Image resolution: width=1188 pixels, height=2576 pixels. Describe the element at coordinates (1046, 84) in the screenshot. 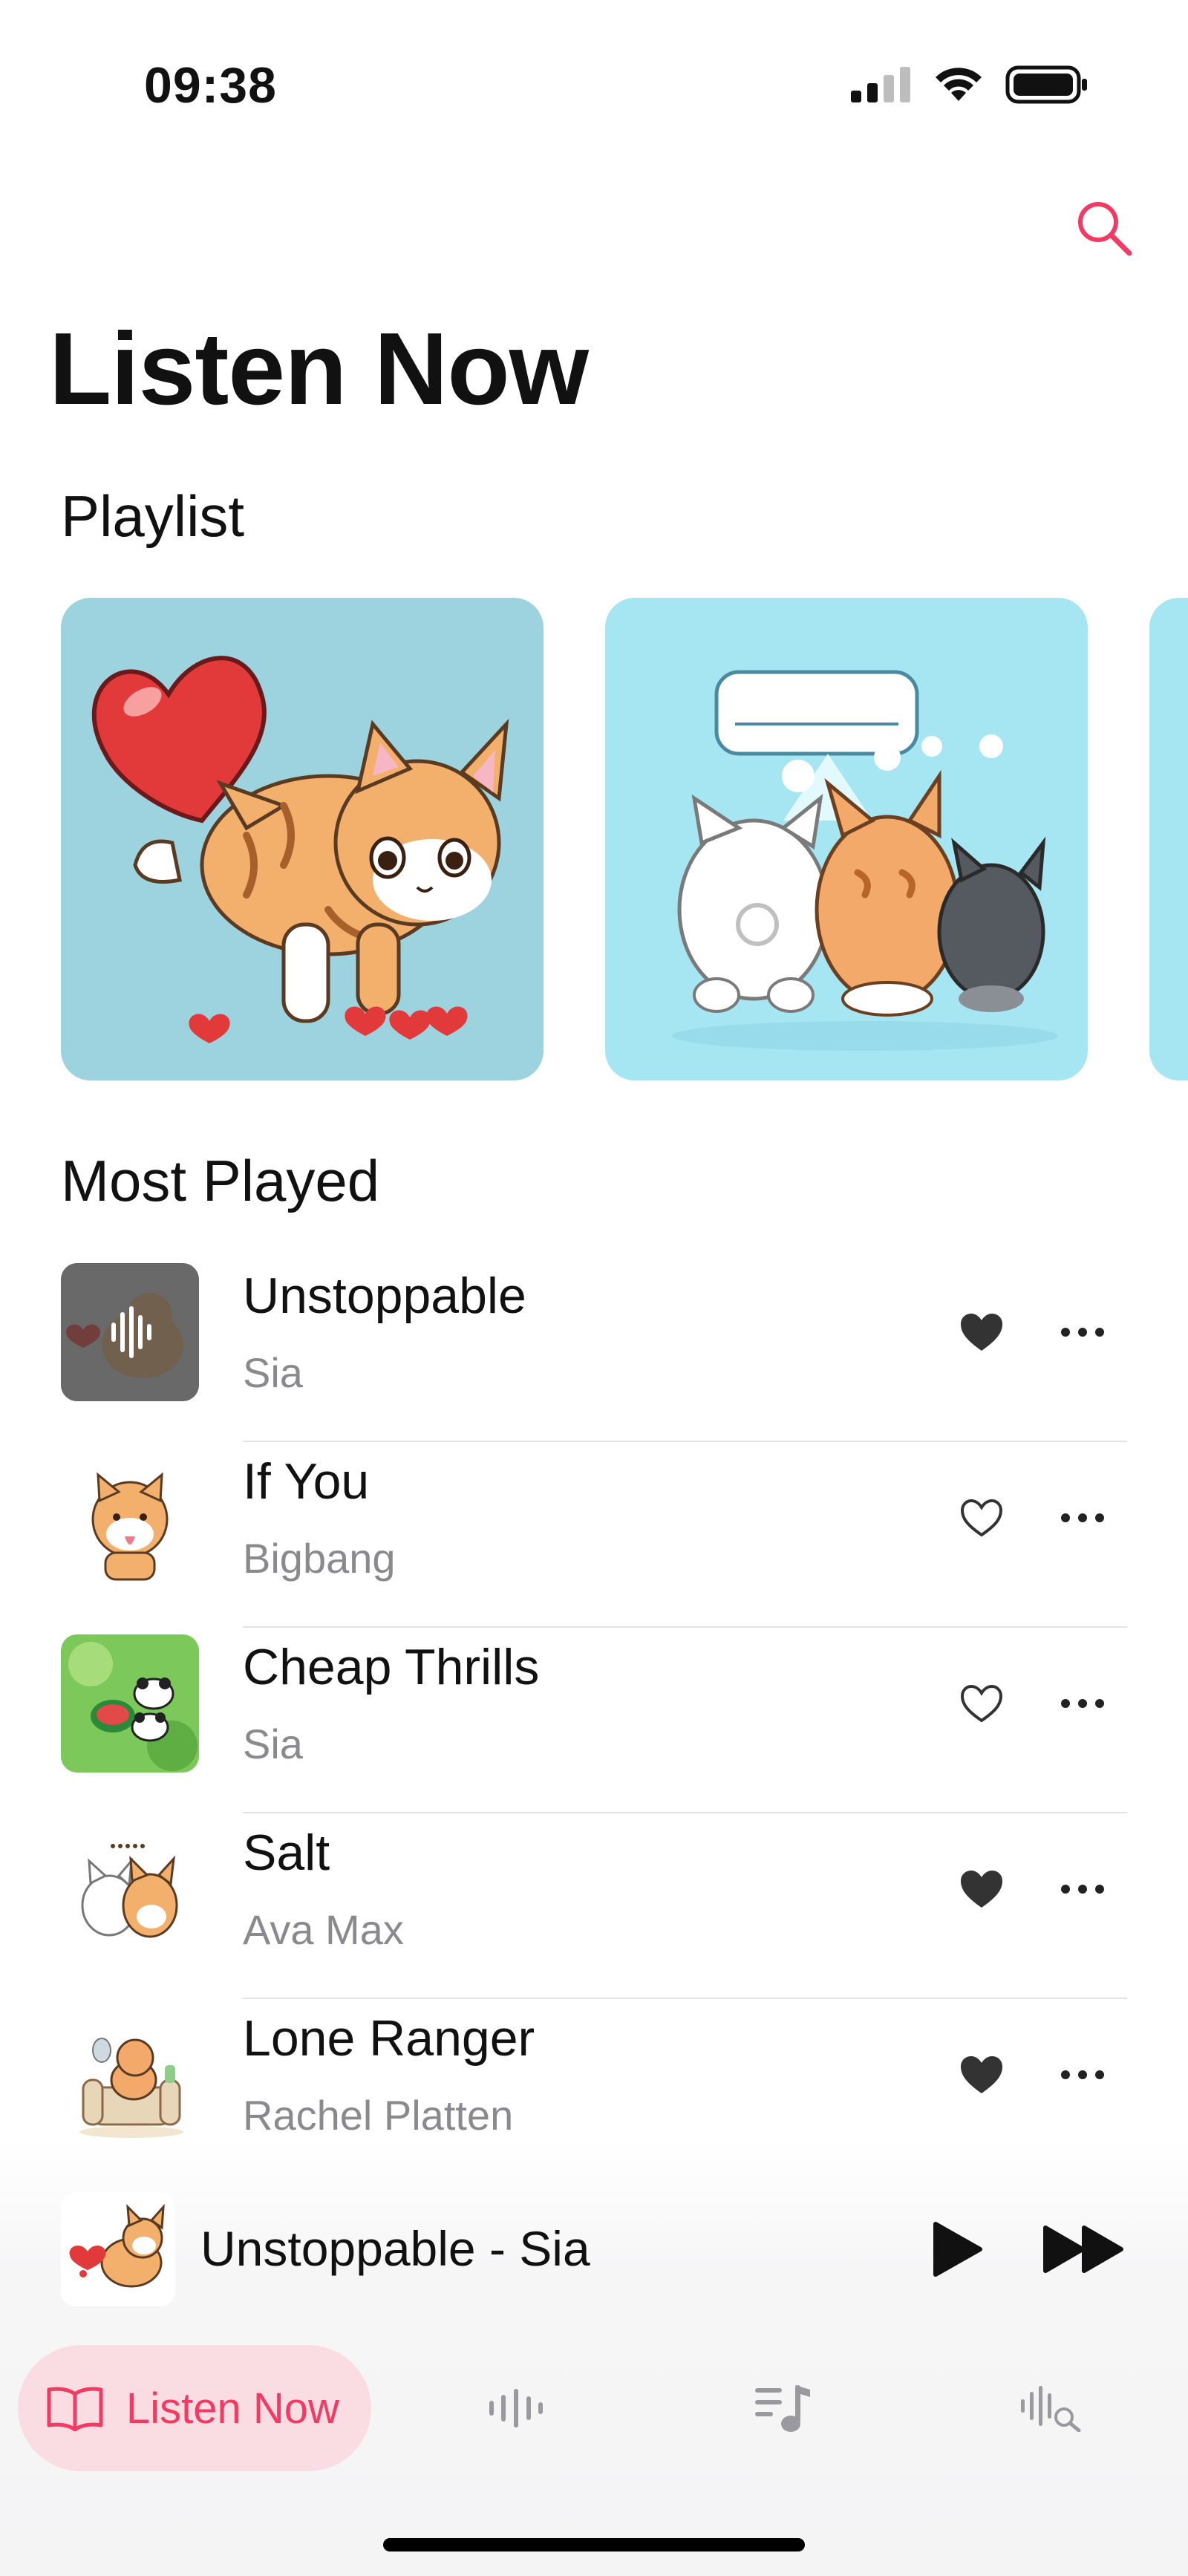

I see `battery-icon` at that location.